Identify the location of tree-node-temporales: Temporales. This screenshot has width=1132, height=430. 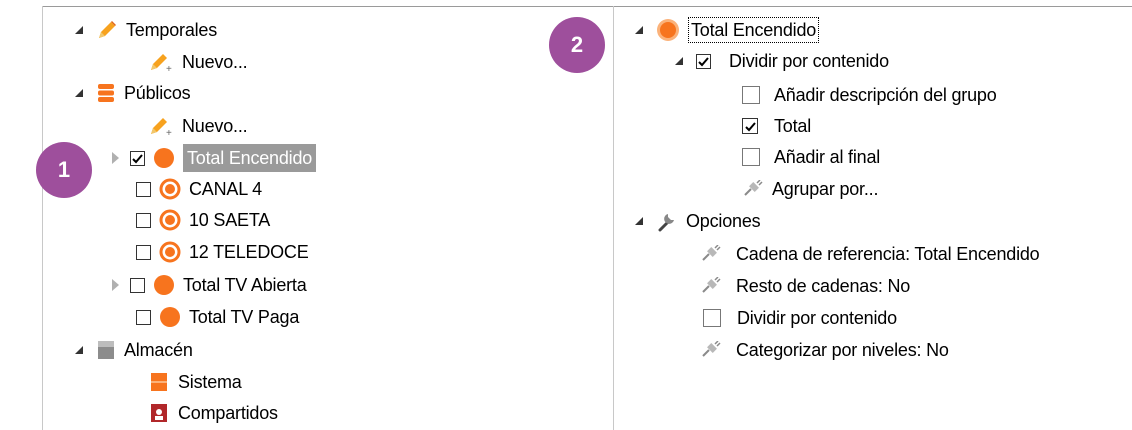
(144, 30).